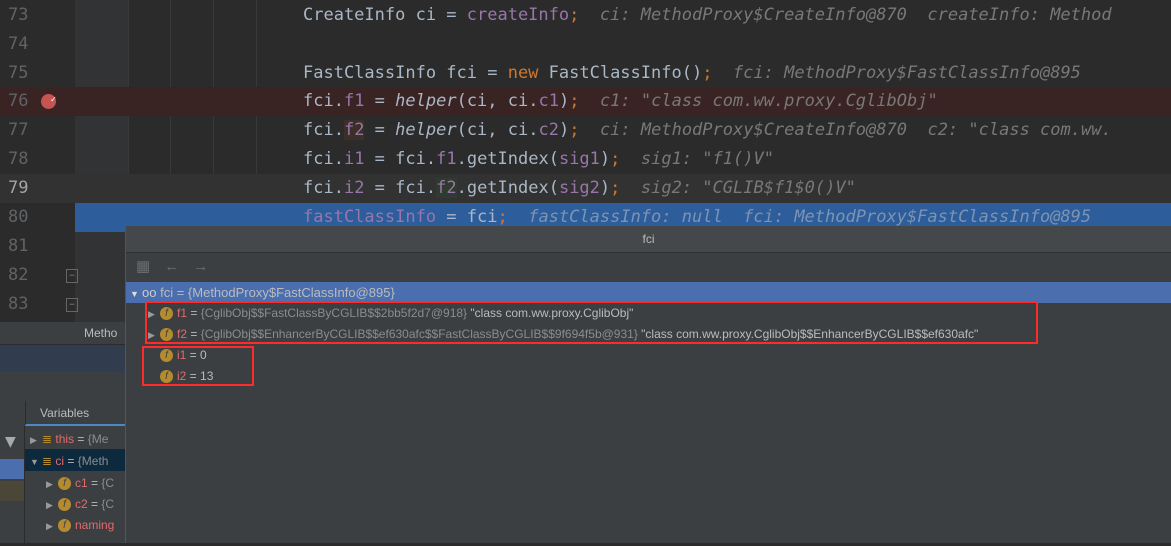  Describe the element at coordinates (405, 73) in the screenshot. I see `code-text: FastClassInfo fci =` at that location.